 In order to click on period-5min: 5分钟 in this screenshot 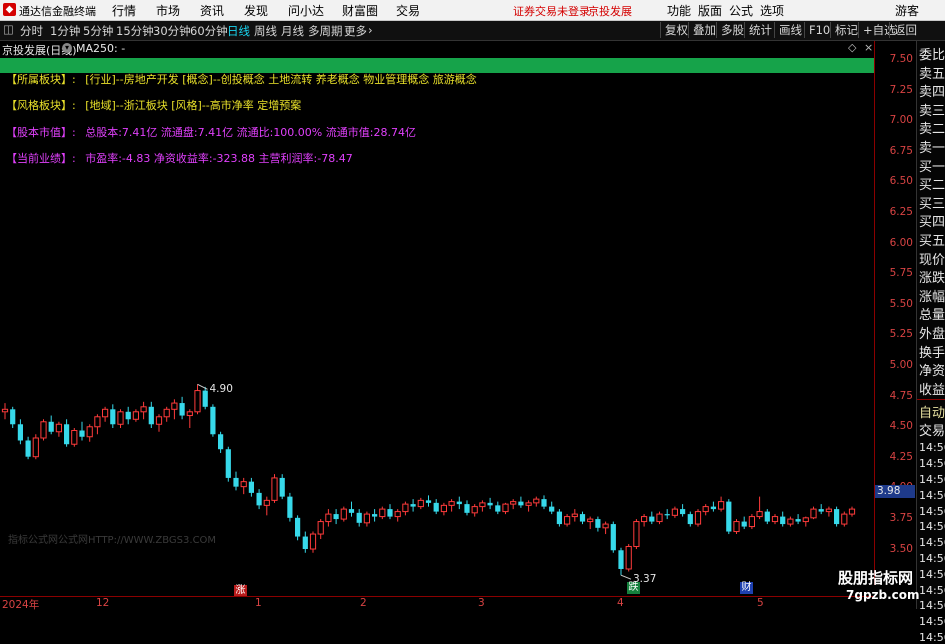, I will do `click(98, 31)`.